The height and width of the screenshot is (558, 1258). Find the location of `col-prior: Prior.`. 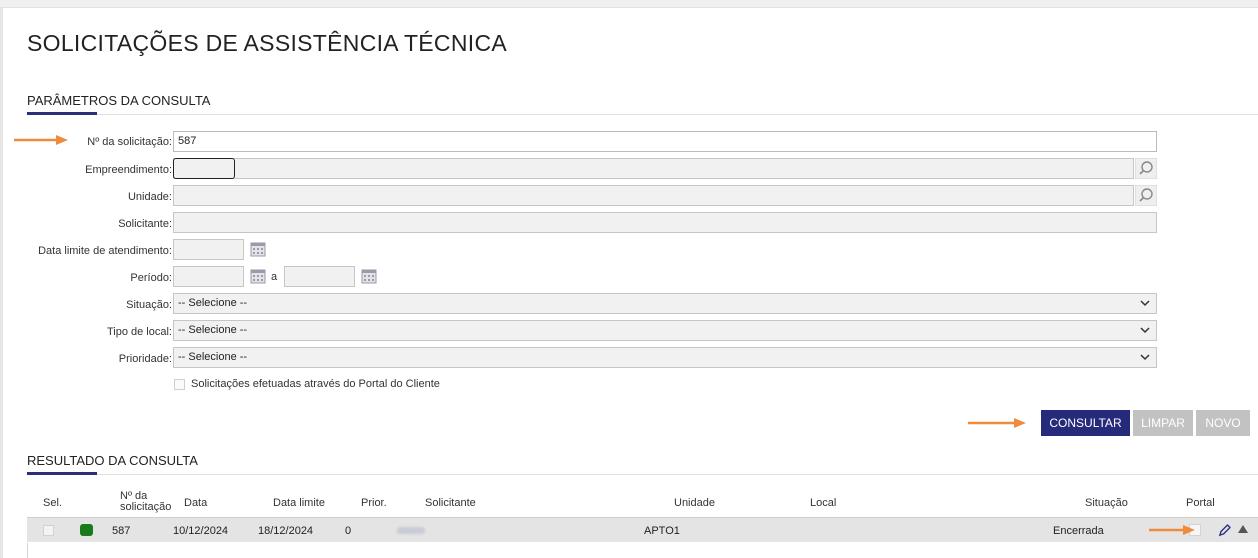

col-prior: Prior. is located at coordinates (374, 503).